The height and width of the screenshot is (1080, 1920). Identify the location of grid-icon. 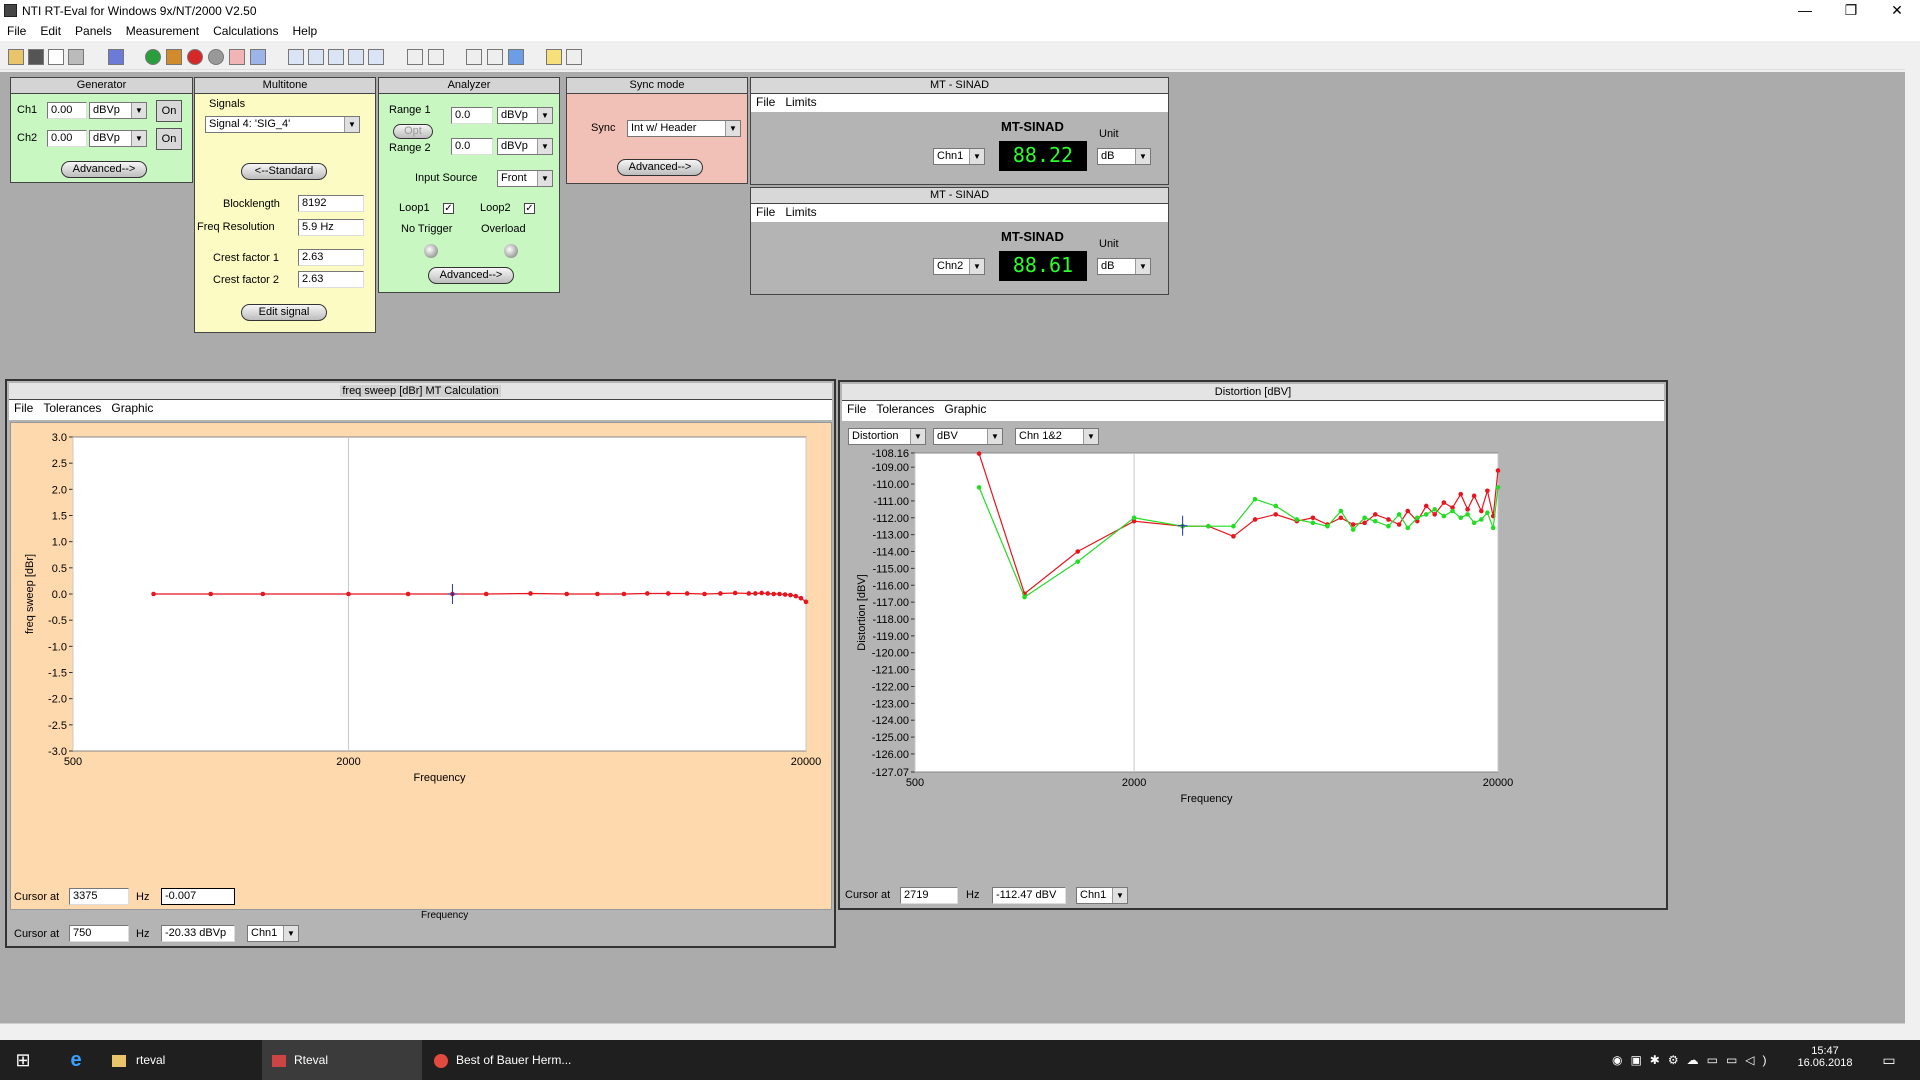
(258, 57).